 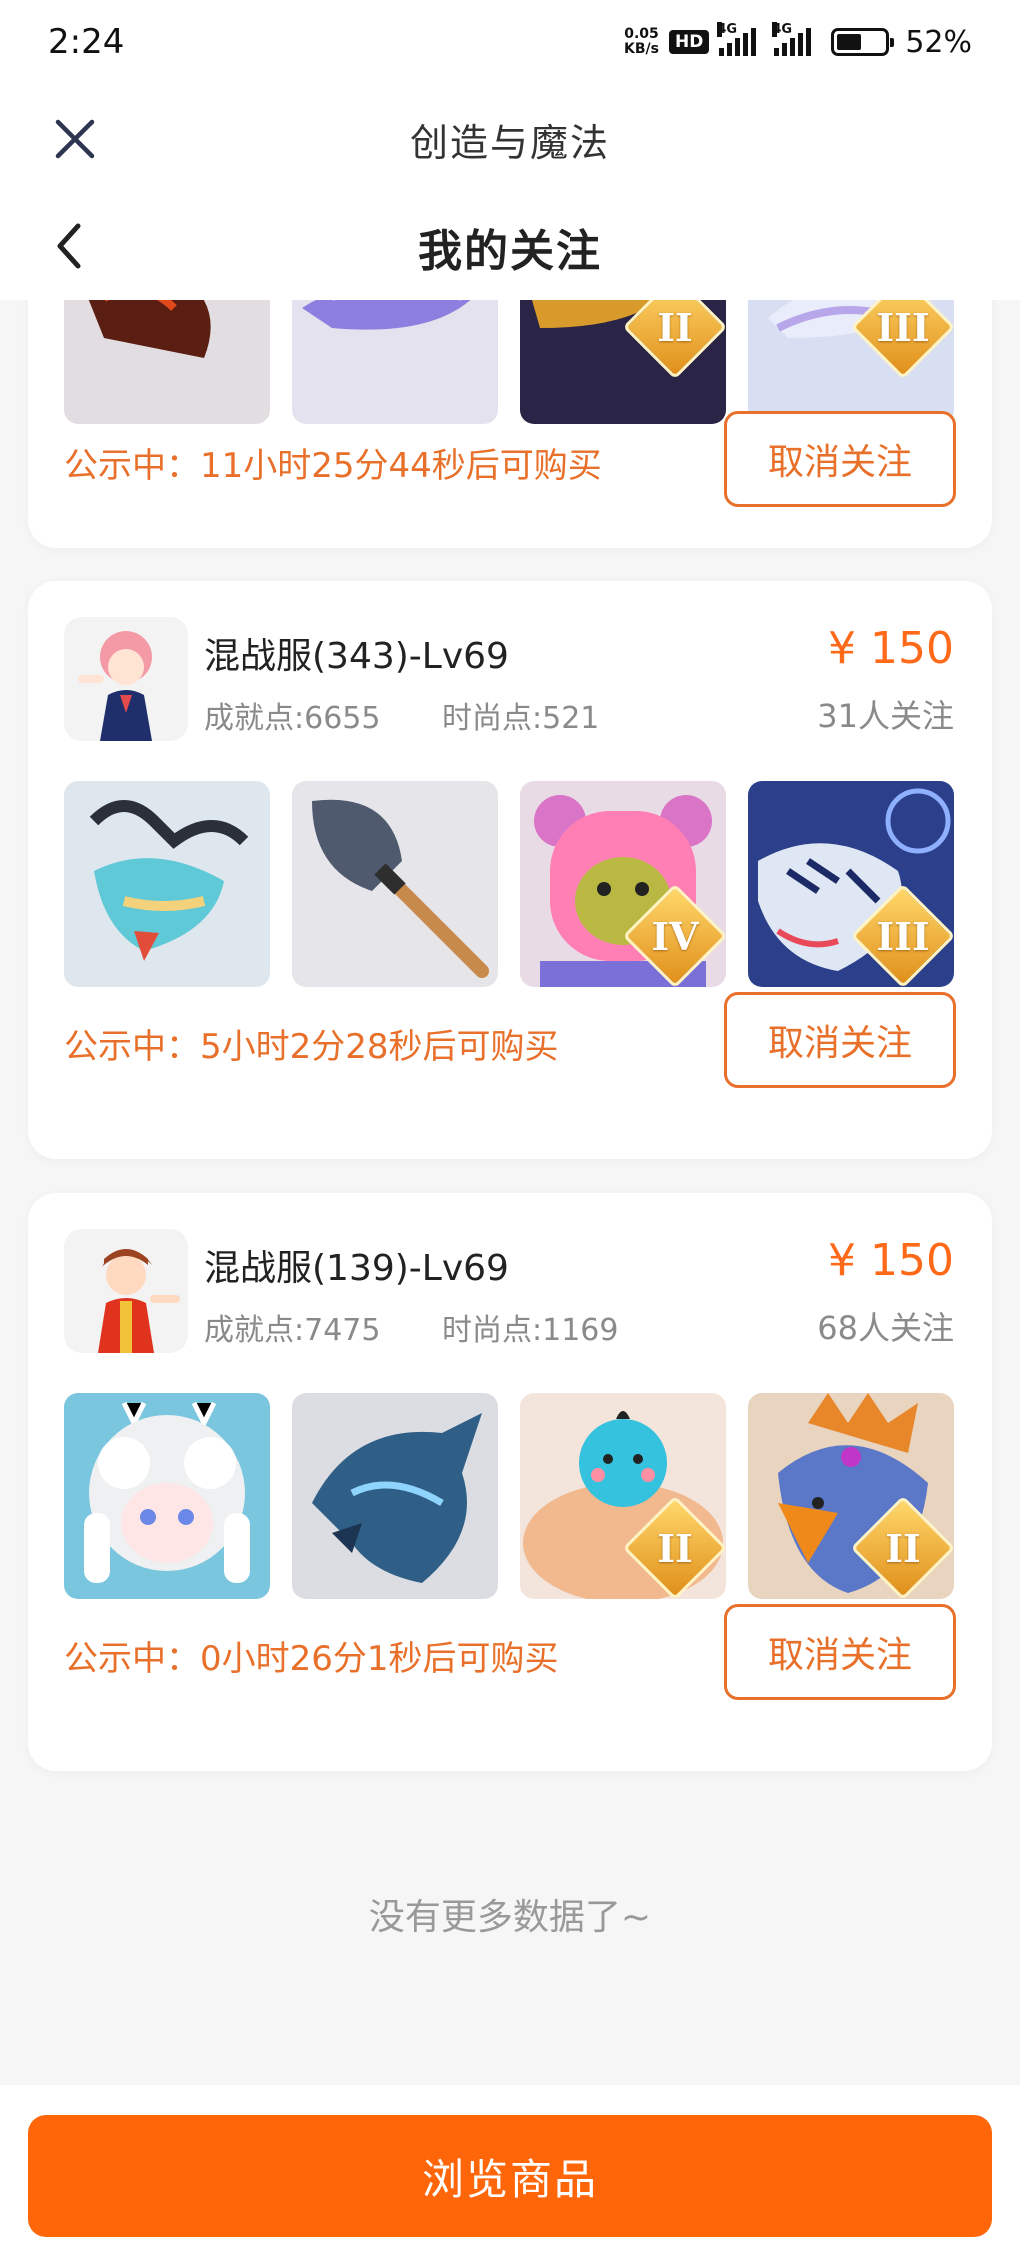 I want to click on battery-percent: 52%, so click(x=938, y=42).